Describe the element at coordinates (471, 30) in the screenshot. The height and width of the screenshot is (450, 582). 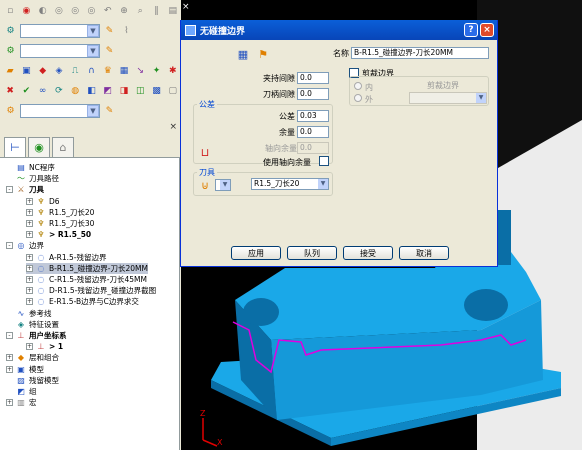
I see `help-button: ?` at that location.